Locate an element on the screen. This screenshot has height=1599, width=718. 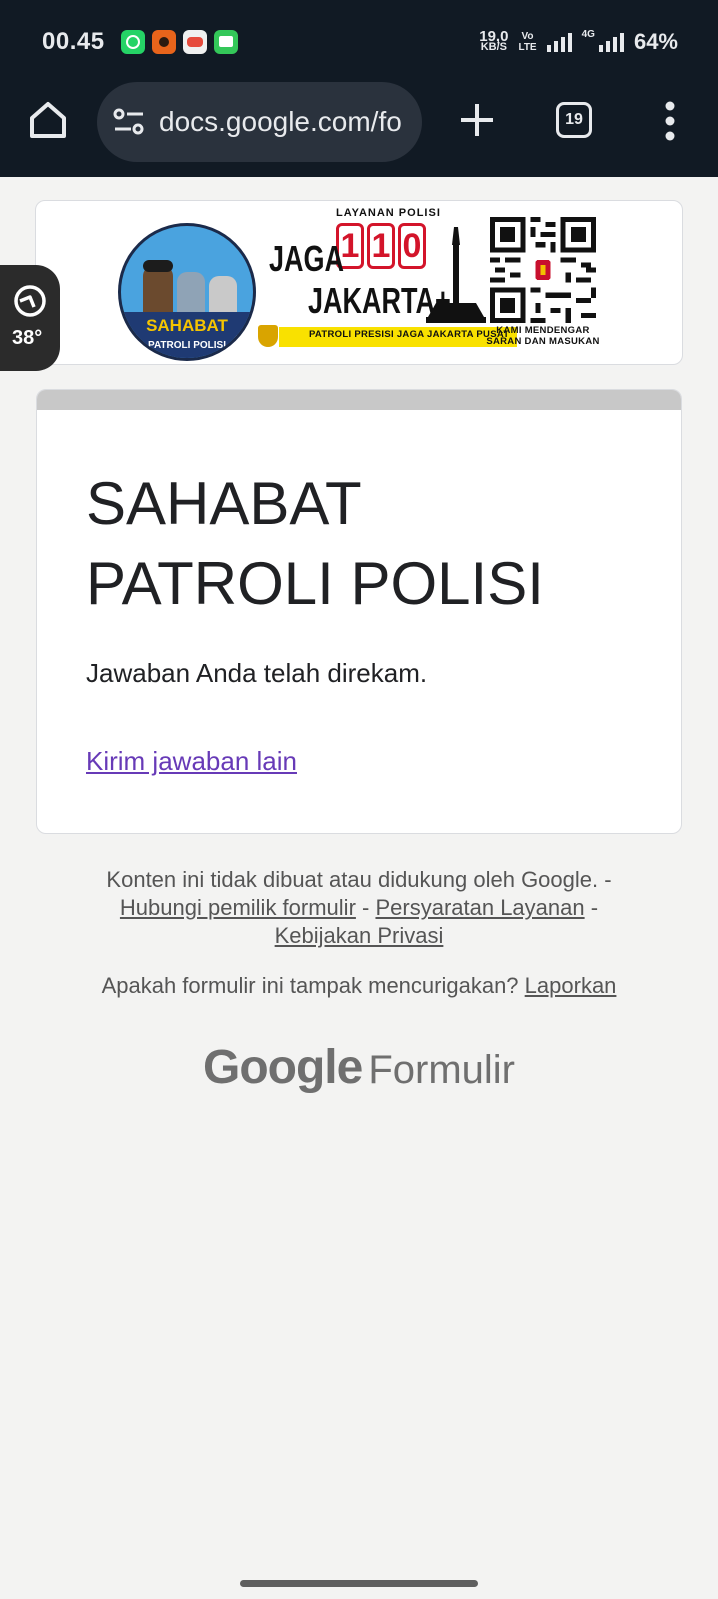
volte-line2: LTE is located at coordinates (527, 47).